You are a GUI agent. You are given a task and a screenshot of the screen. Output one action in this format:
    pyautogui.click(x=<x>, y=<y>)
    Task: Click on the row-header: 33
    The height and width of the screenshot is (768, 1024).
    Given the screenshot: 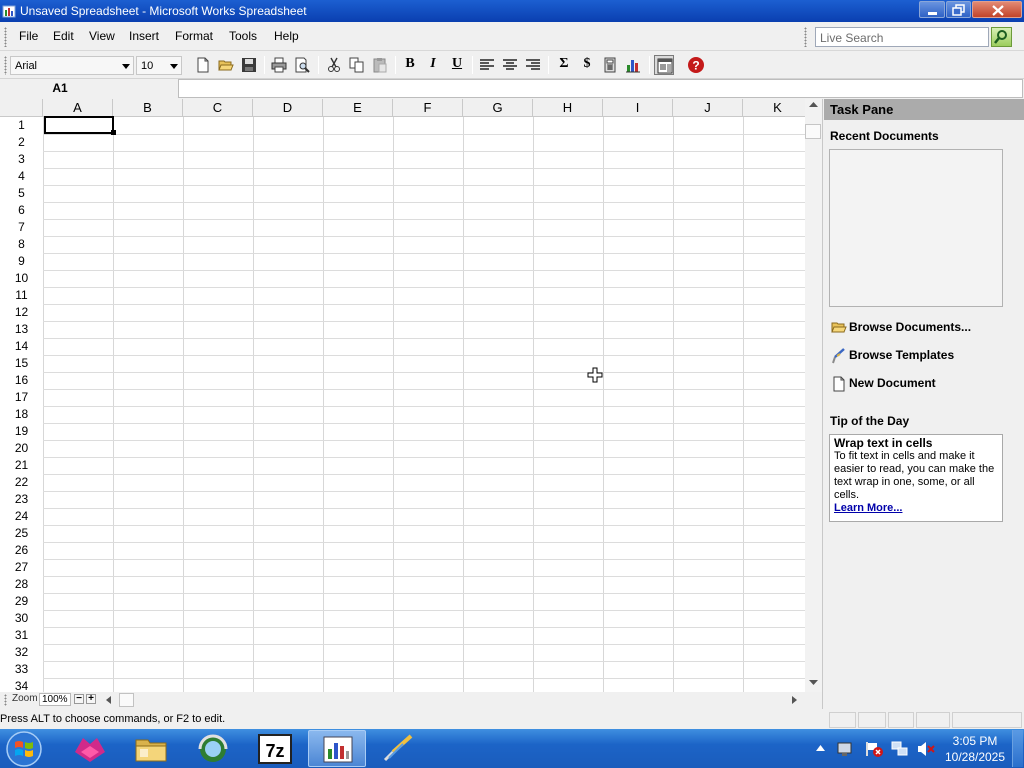 What is the action you would take?
    pyautogui.click(x=21, y=669)
    